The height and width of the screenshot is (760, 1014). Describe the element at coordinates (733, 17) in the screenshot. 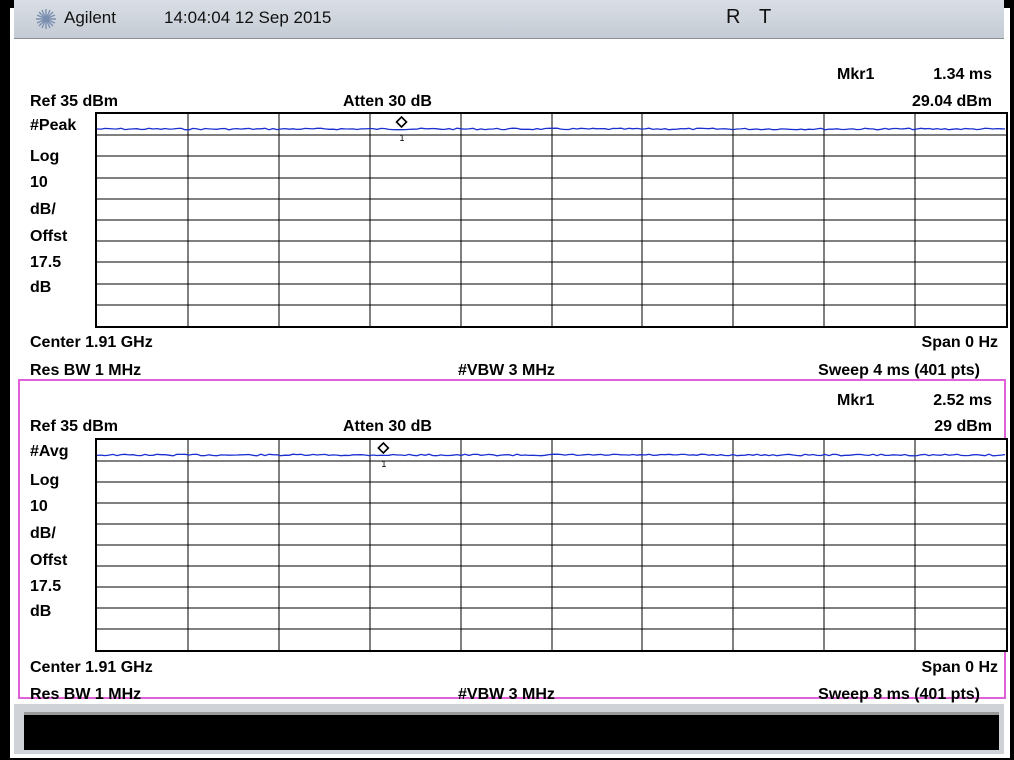

I see `remote-indicator: R` at that location.